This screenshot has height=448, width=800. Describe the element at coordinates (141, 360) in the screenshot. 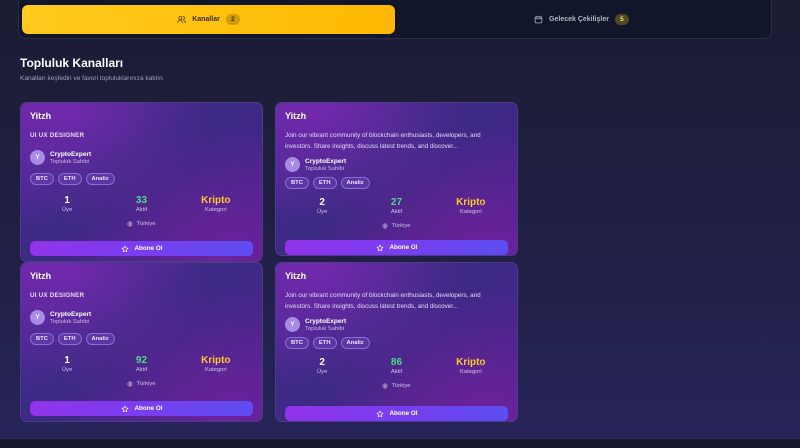

I see `stat-active-value: 92` at that location.